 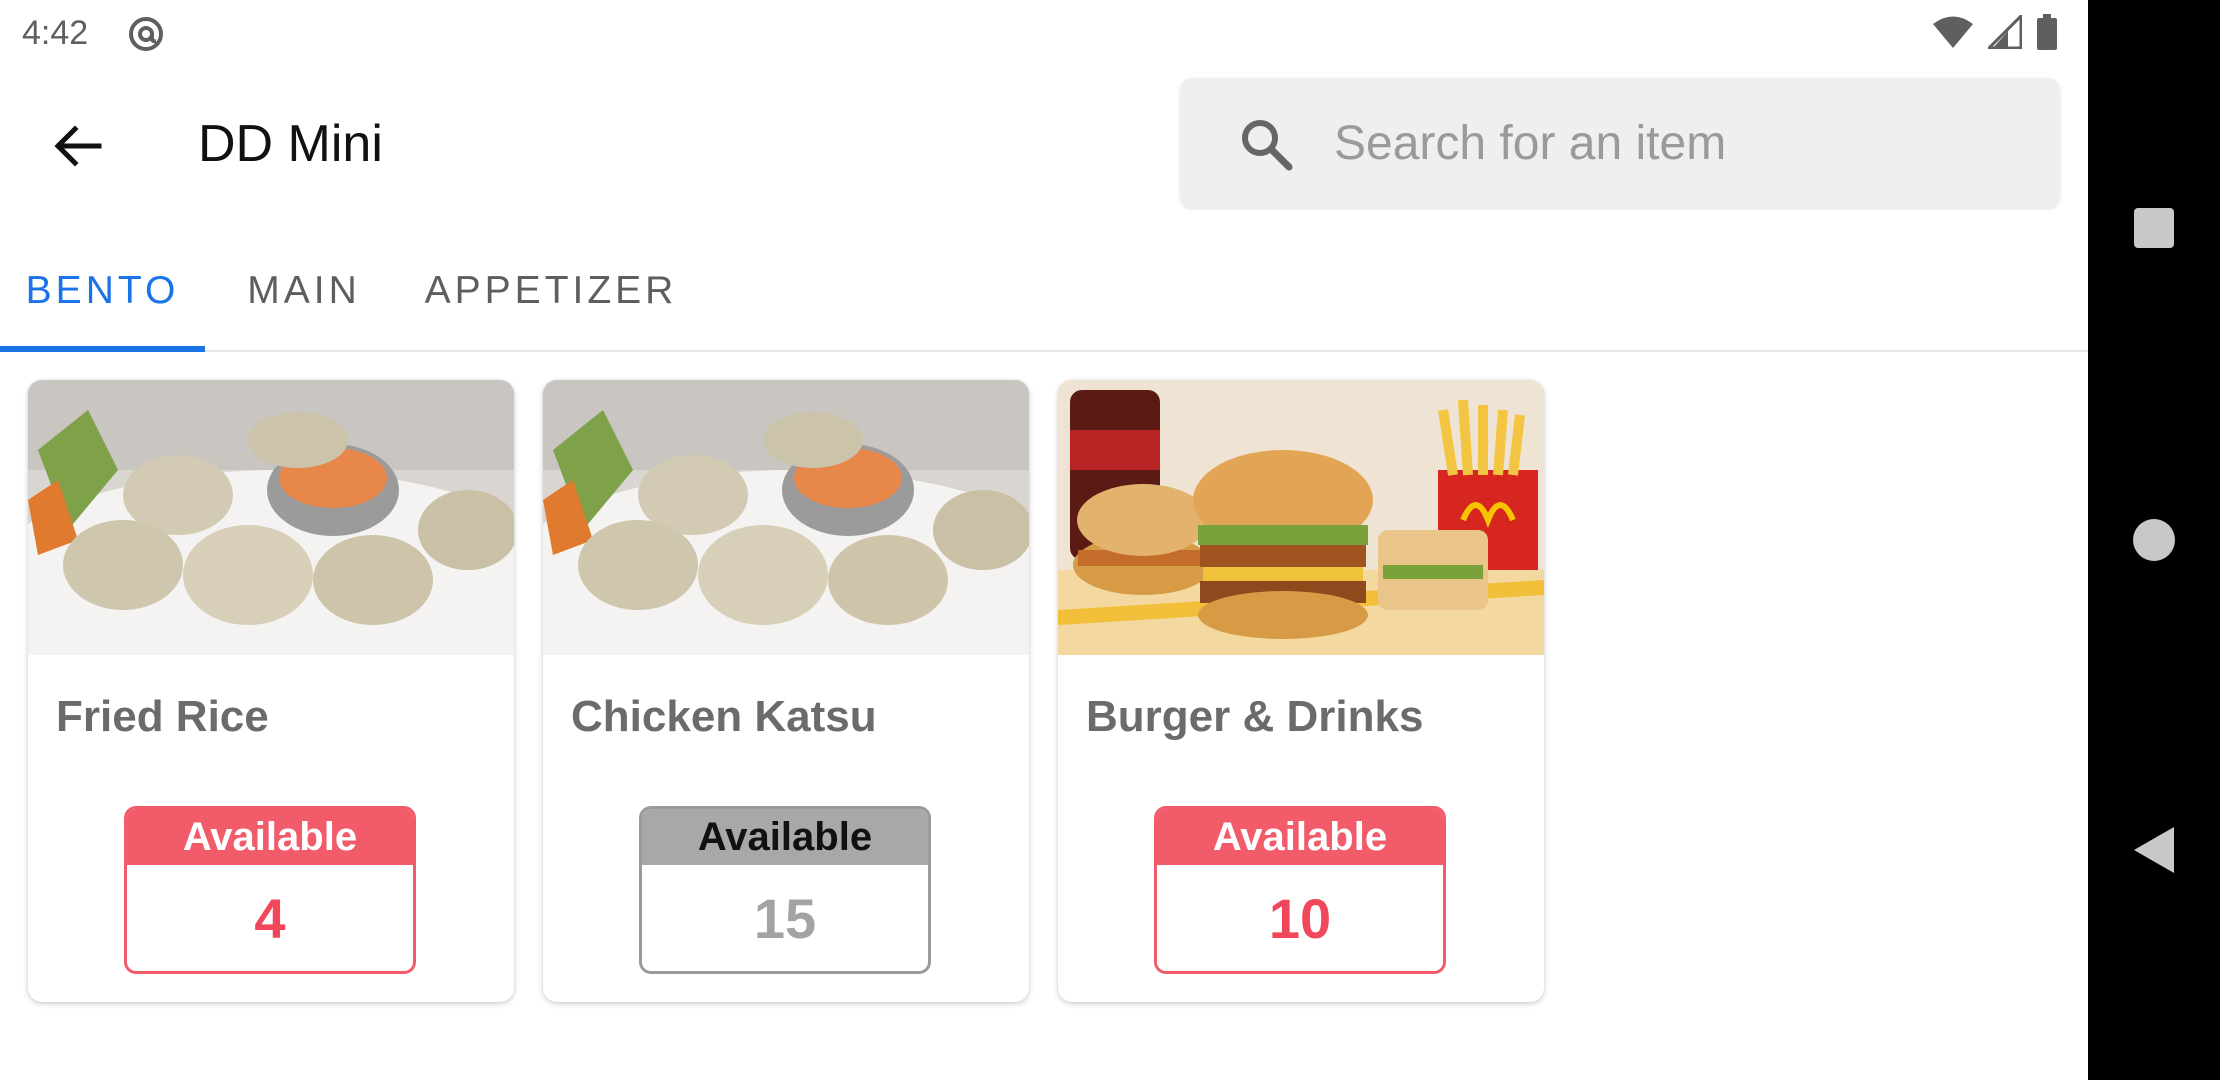 I want to click on battery-icon, so click(x=2047, y=32).